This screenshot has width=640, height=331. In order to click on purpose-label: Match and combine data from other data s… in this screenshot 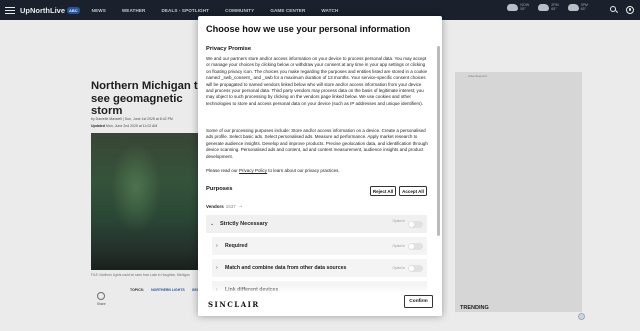, I will do `click(286, 268)`.